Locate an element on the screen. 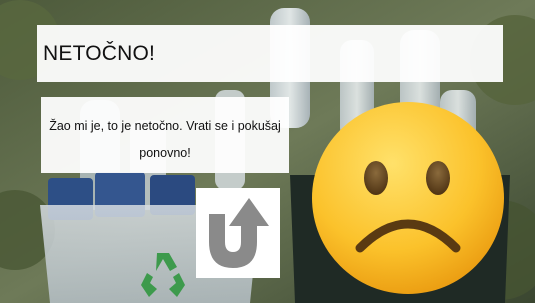  retry-button is located at coordinates (238, 233).